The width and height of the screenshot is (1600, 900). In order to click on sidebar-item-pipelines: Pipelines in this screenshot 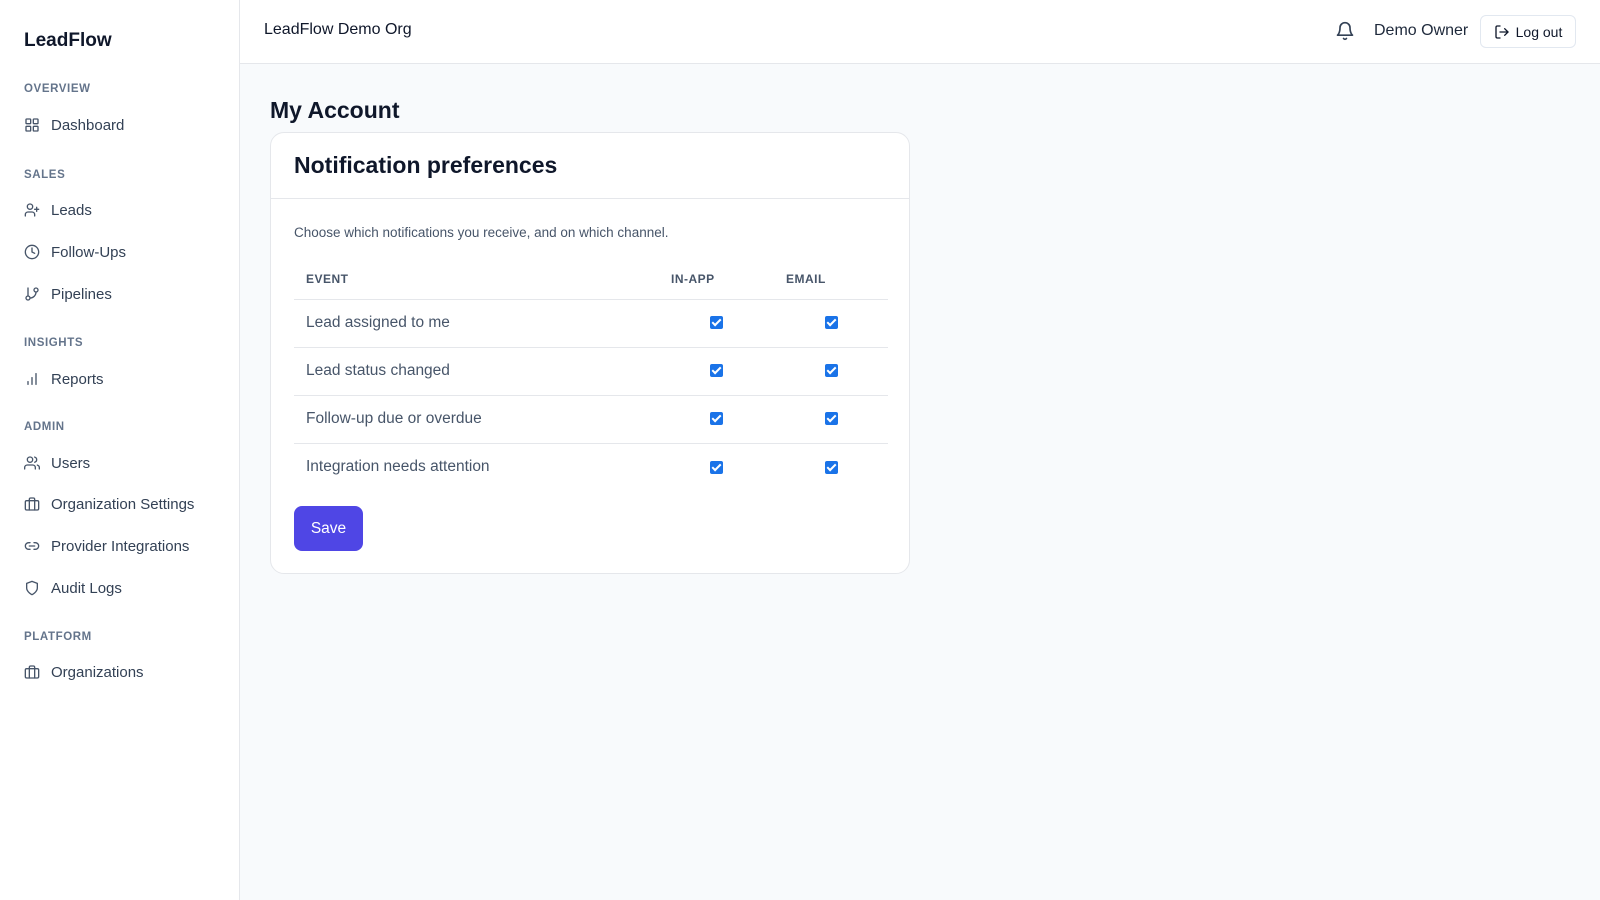, I will do `click(120, 294)`.